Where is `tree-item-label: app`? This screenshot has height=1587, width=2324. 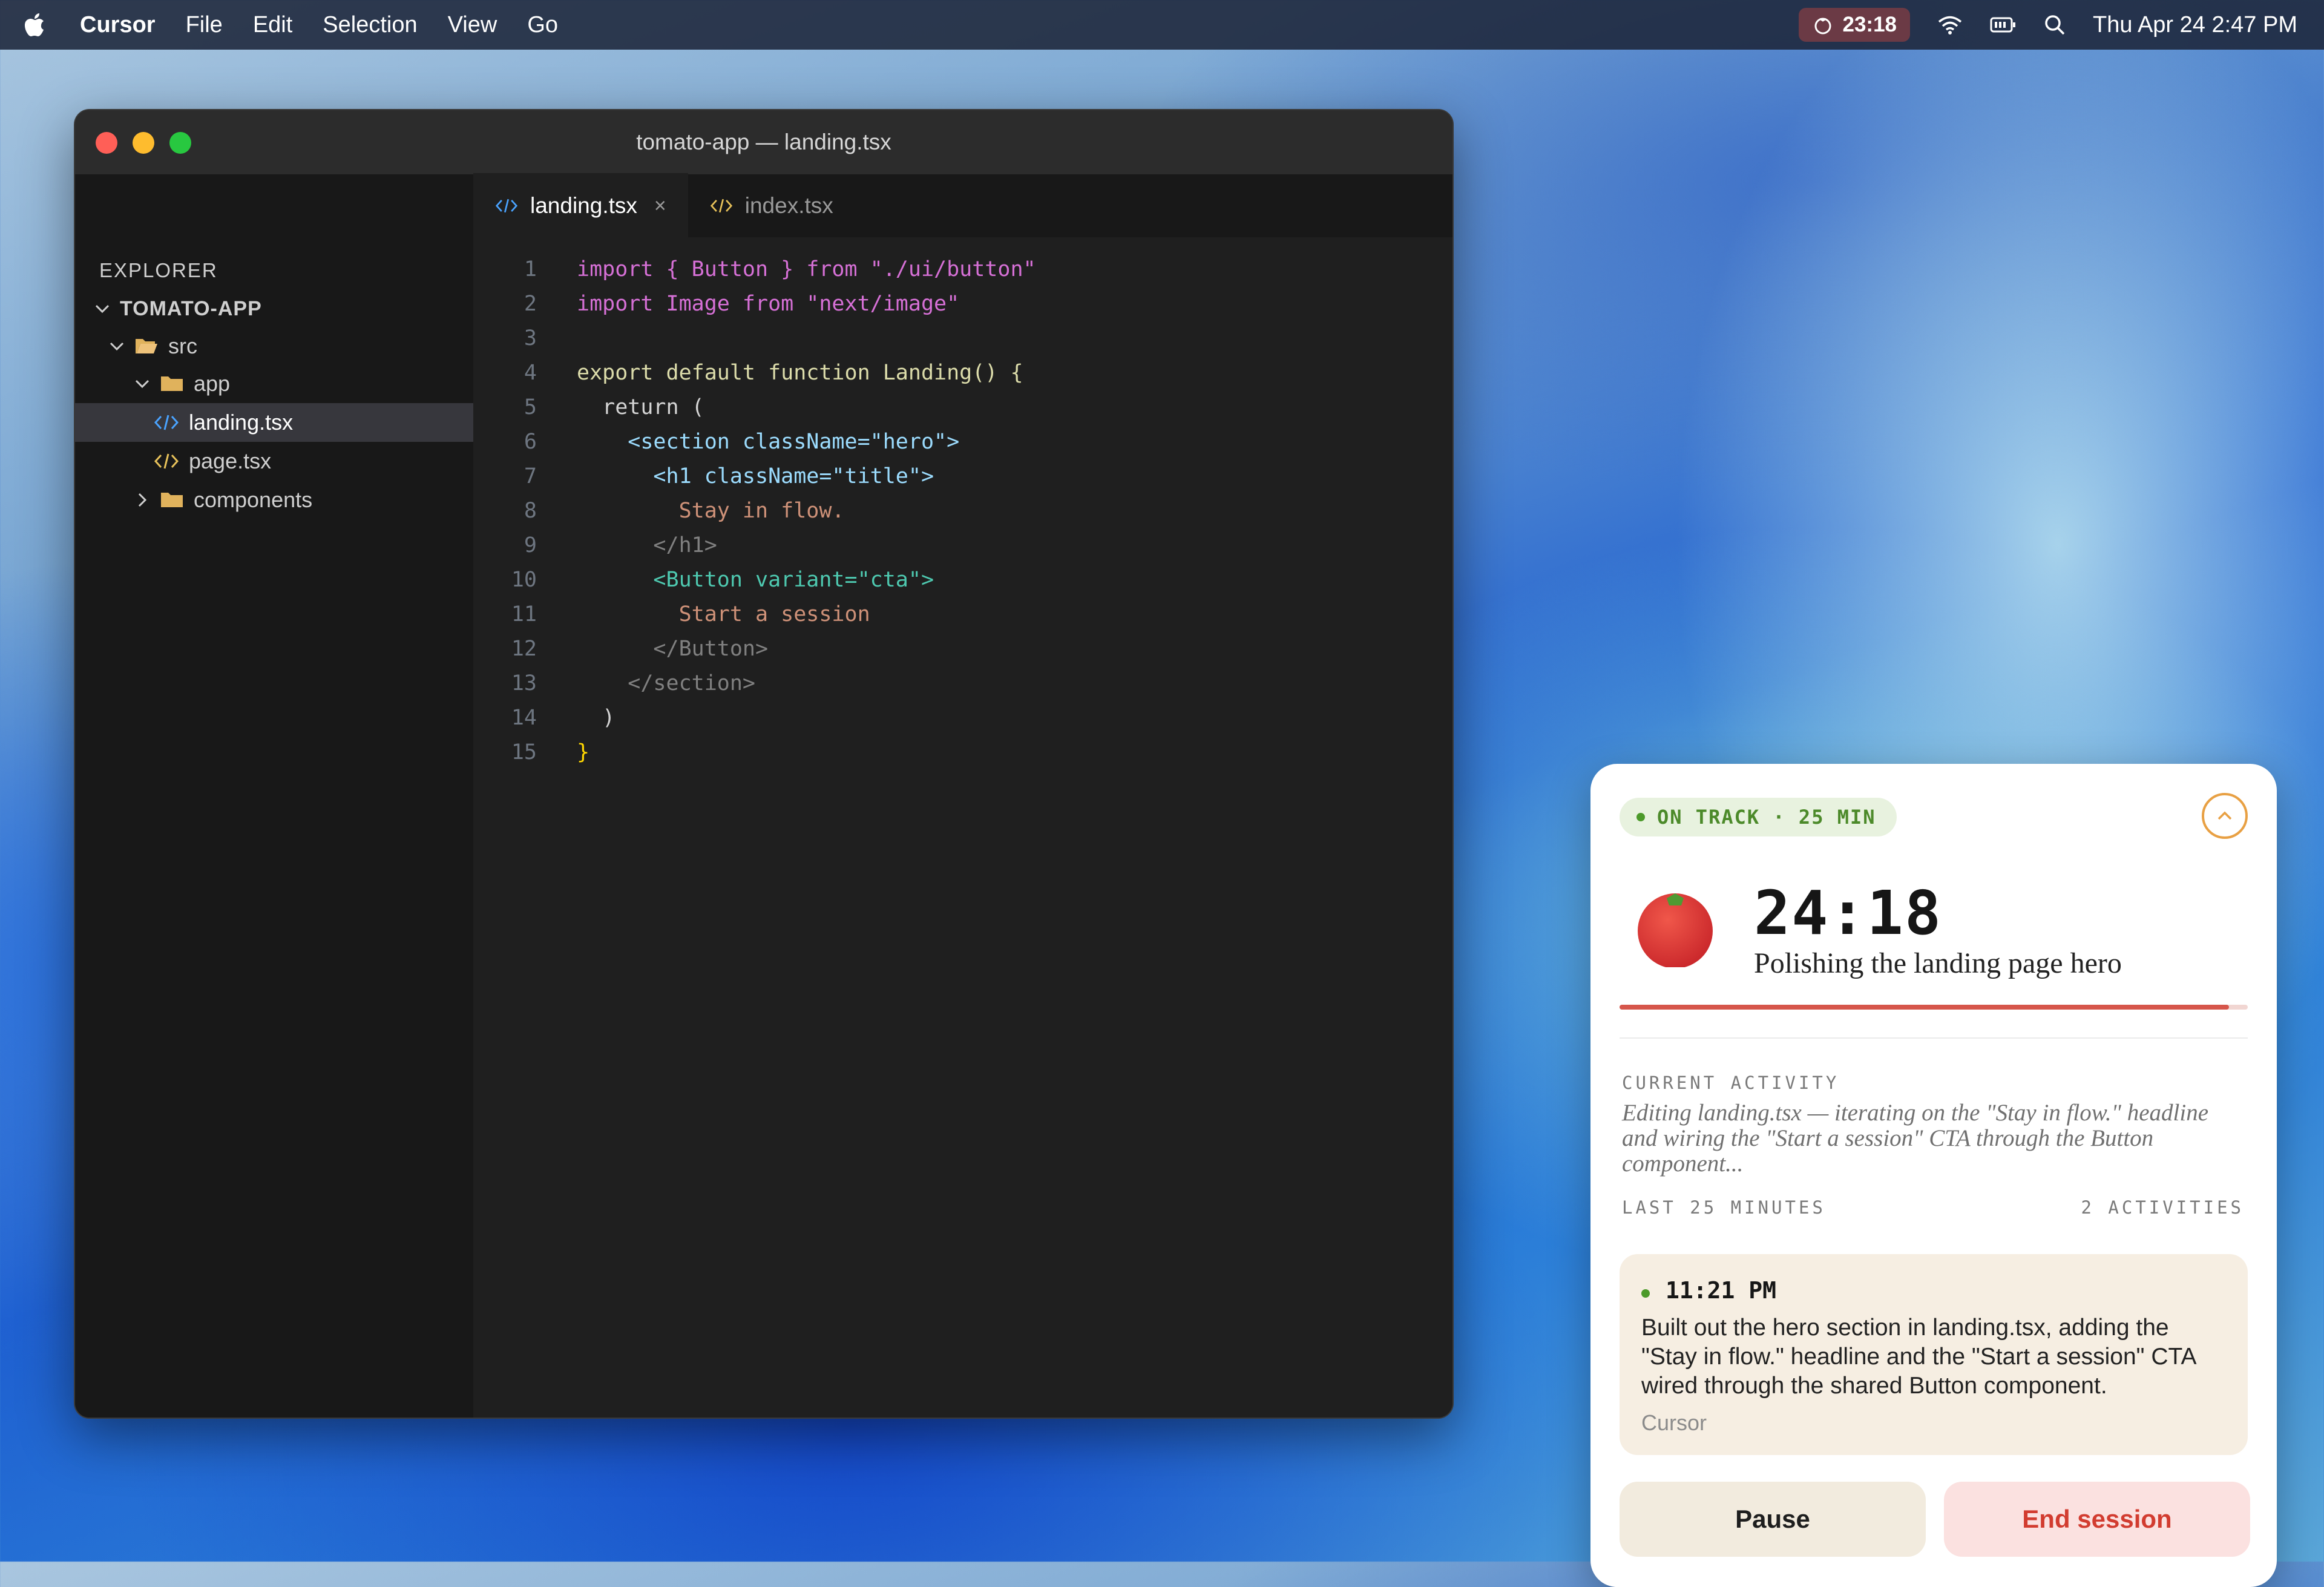
tree-item-label: app is located at coordinates (212, 383).